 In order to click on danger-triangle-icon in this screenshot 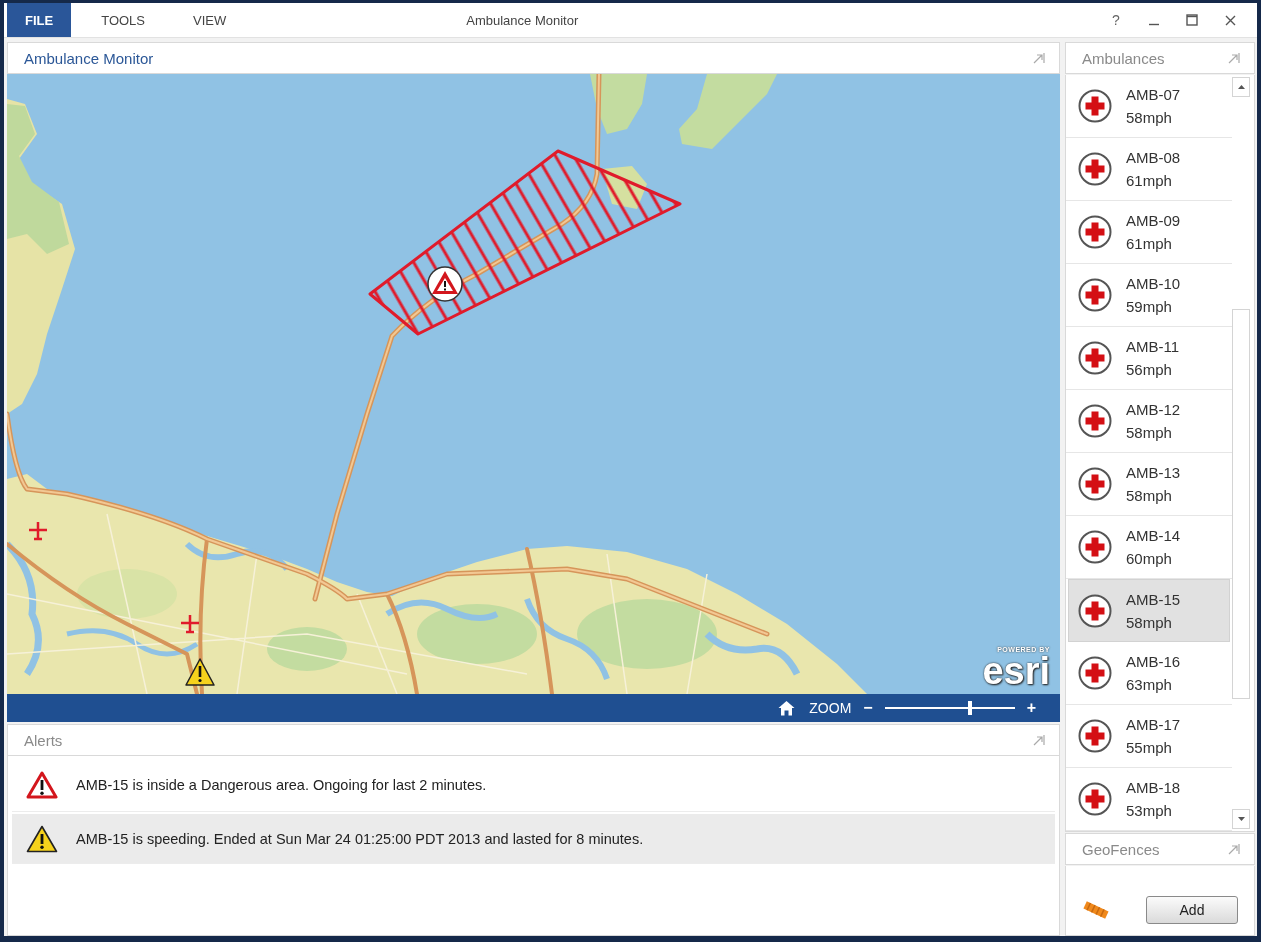, I will do `click(42, 784)`.